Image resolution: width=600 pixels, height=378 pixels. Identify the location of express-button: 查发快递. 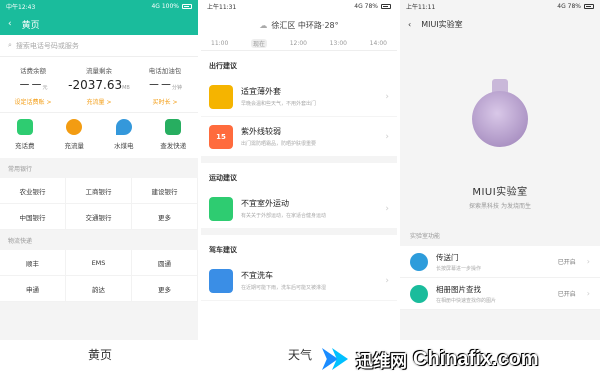
(174, 134).